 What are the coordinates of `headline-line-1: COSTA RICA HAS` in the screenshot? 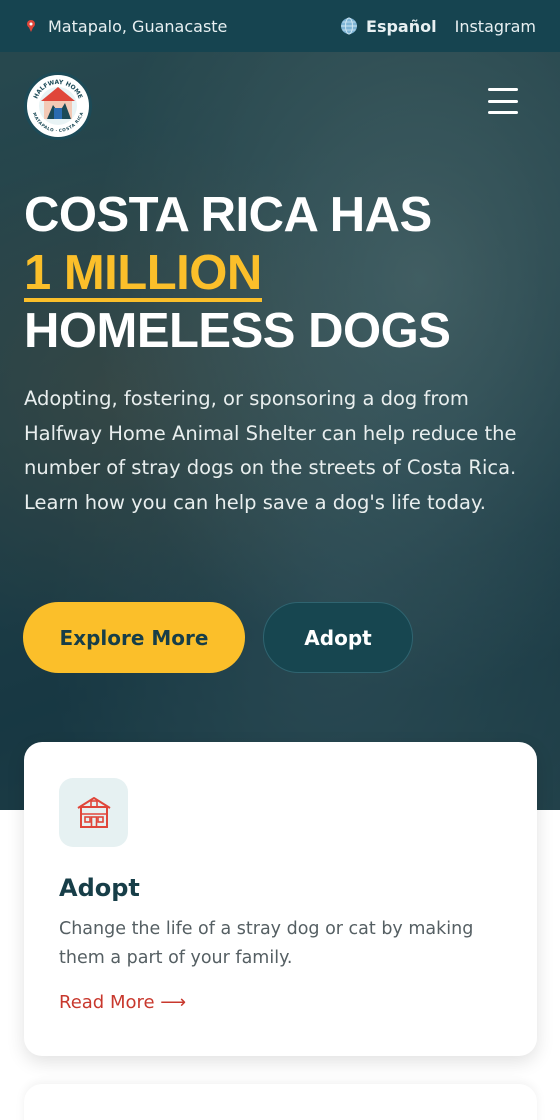 It's located at (228, 215).